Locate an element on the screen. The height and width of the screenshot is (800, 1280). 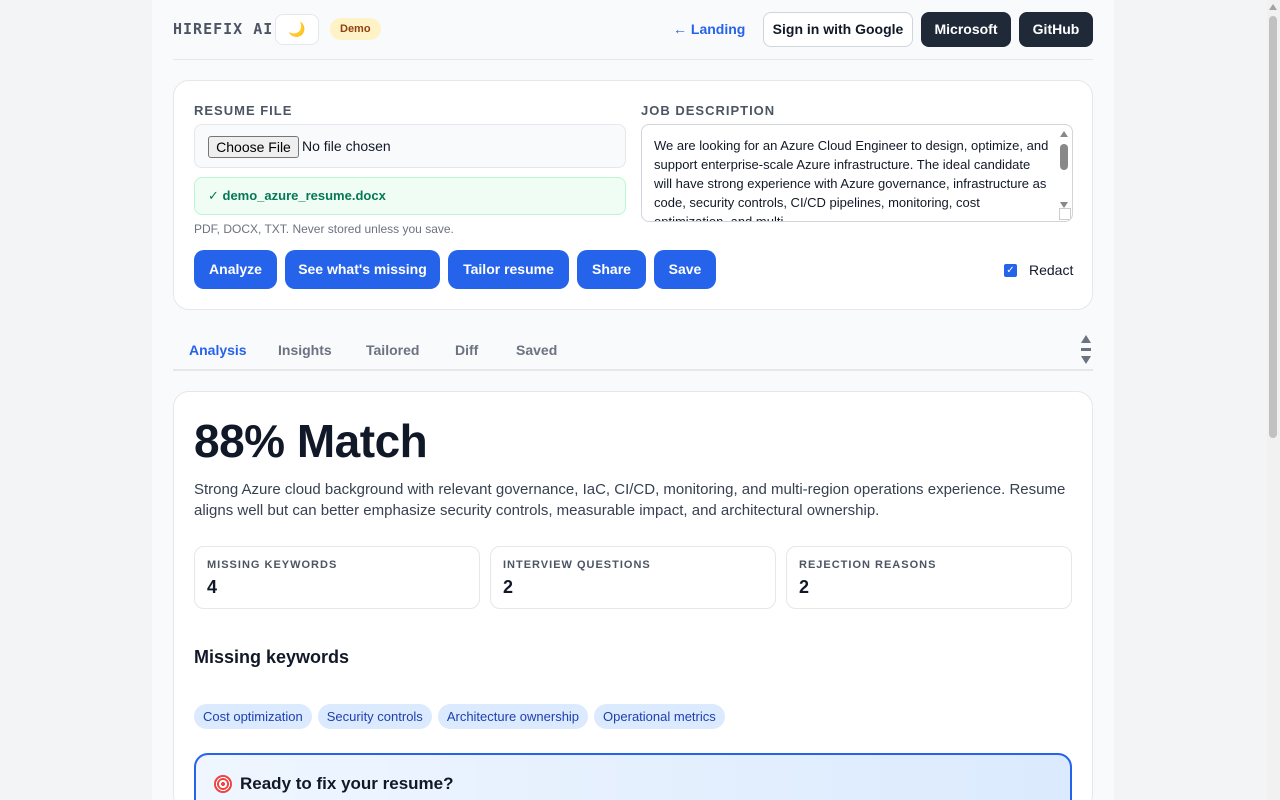
resume-file-input: Choose File No file chosen is located at coordinates (410, 146).